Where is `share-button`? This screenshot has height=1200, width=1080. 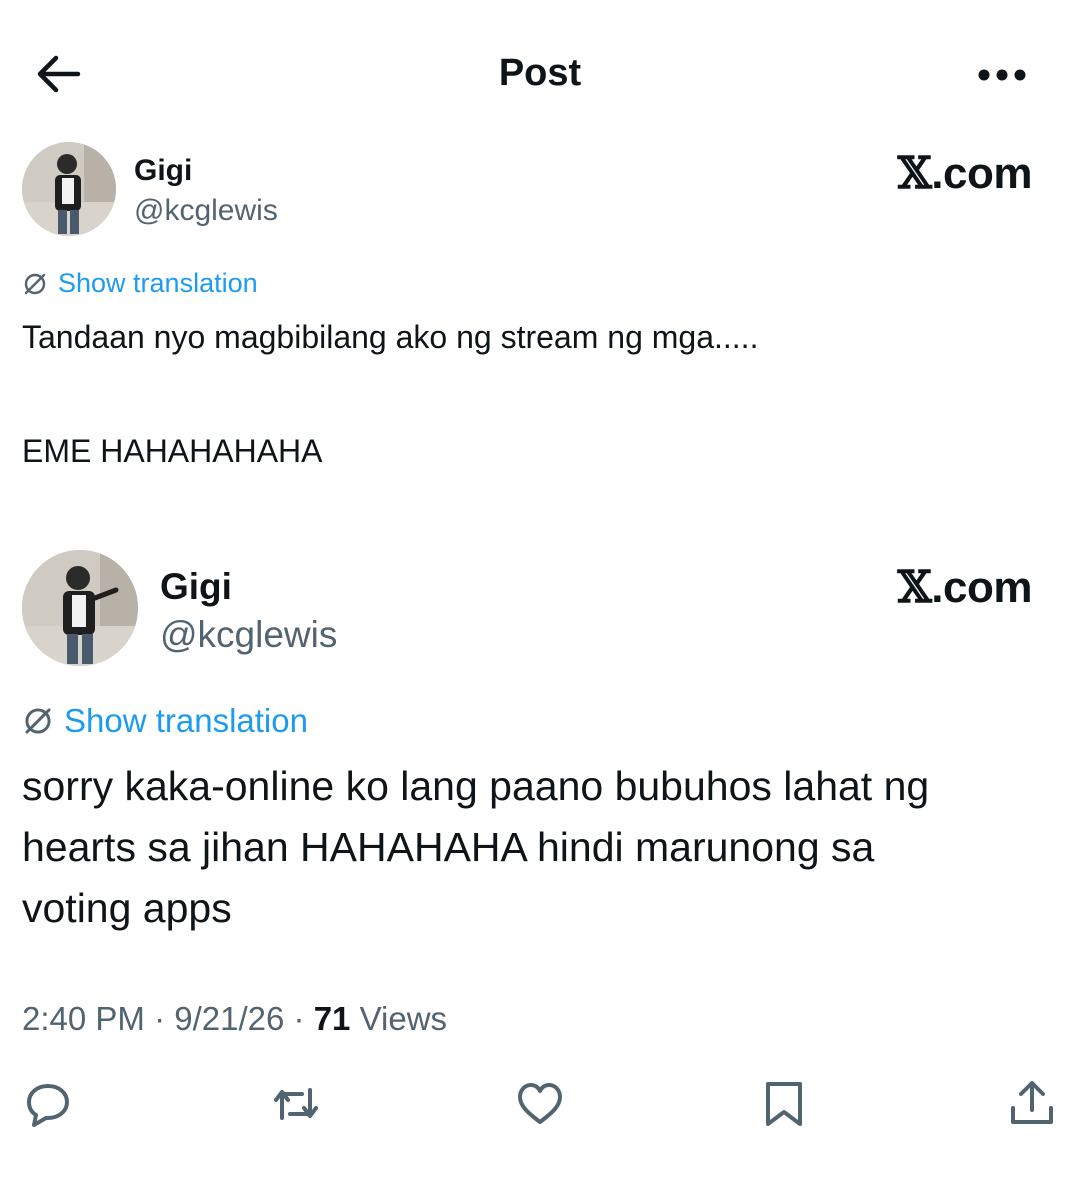
share-button is located at coordinates (1032, 1104).